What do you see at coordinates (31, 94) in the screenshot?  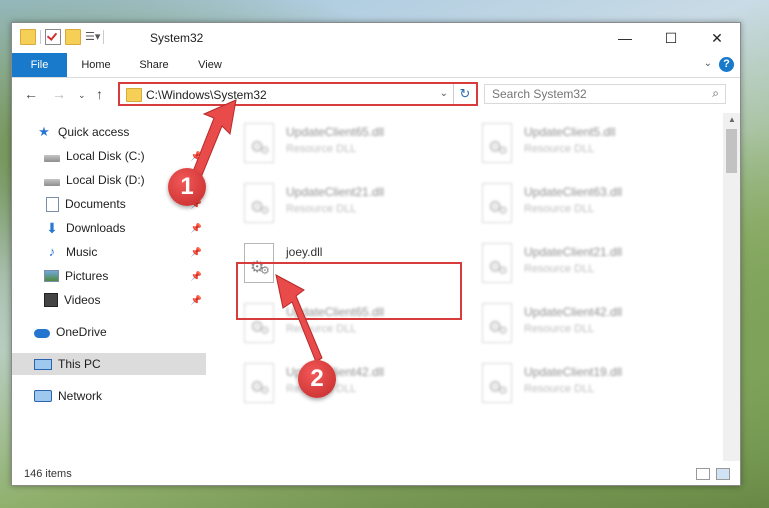 I see `back-arrow-icon: ←` at bounding box center [31, 94].